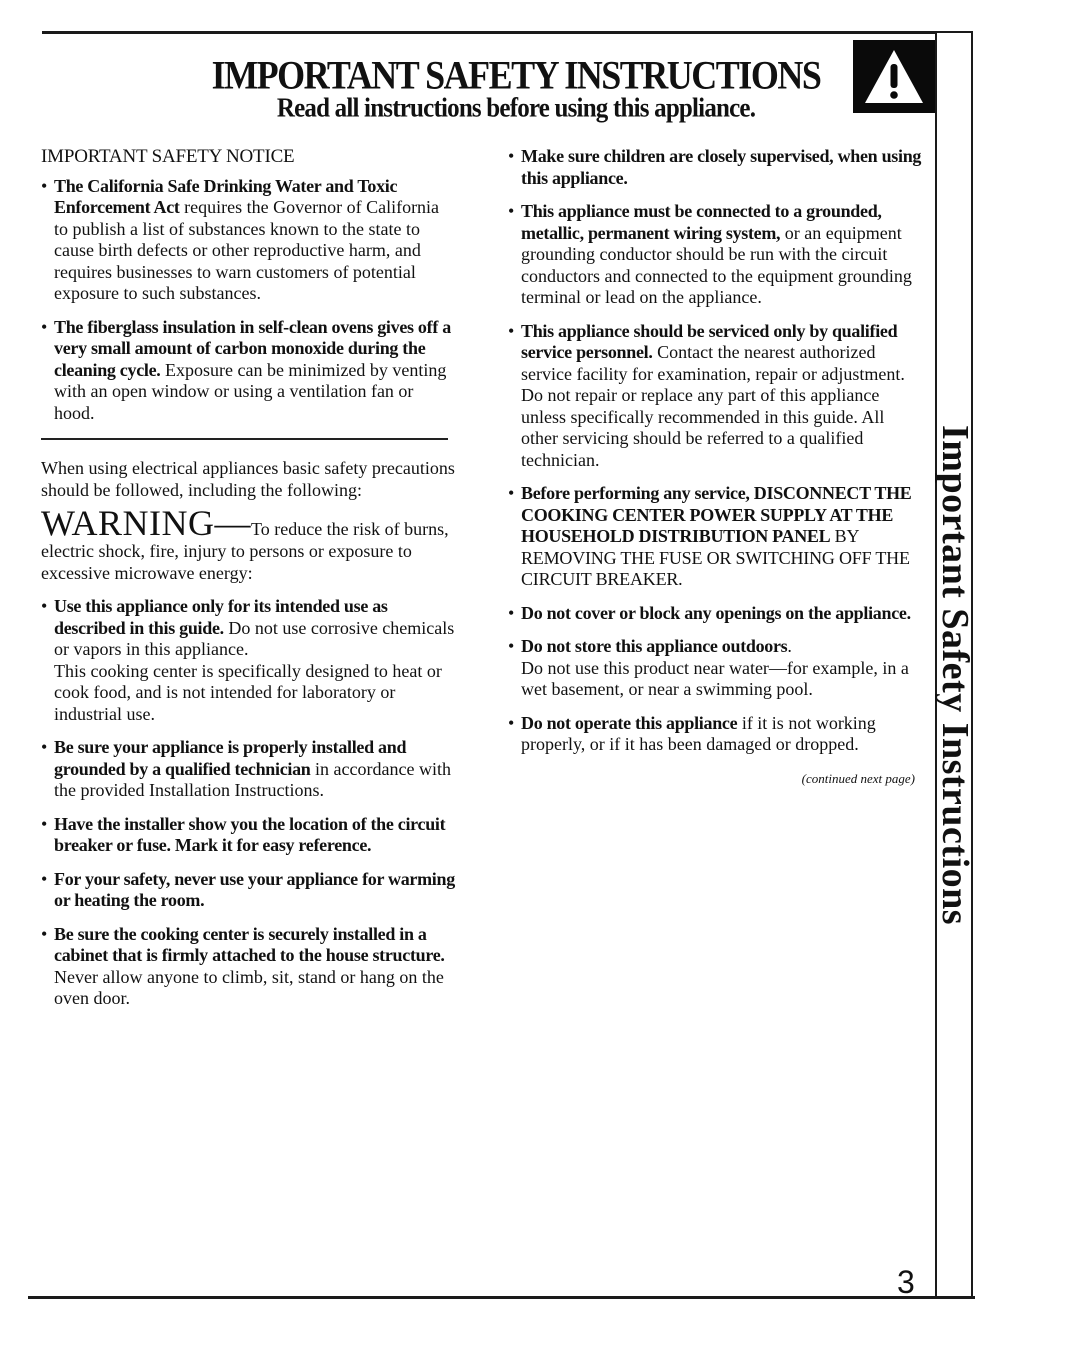 This screenshot has height=1365, width=1080. I want to click on top-rule, so click(489, 32).